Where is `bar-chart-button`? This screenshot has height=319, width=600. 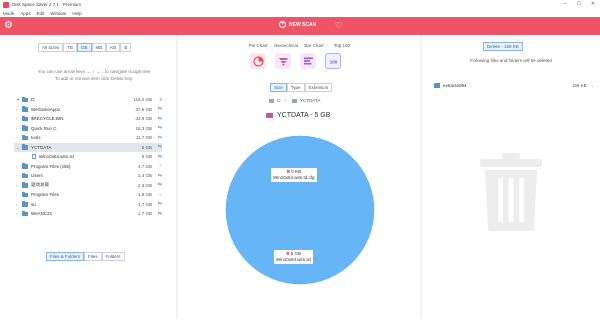
bar-chart-button is located at coordinates (308, 61).